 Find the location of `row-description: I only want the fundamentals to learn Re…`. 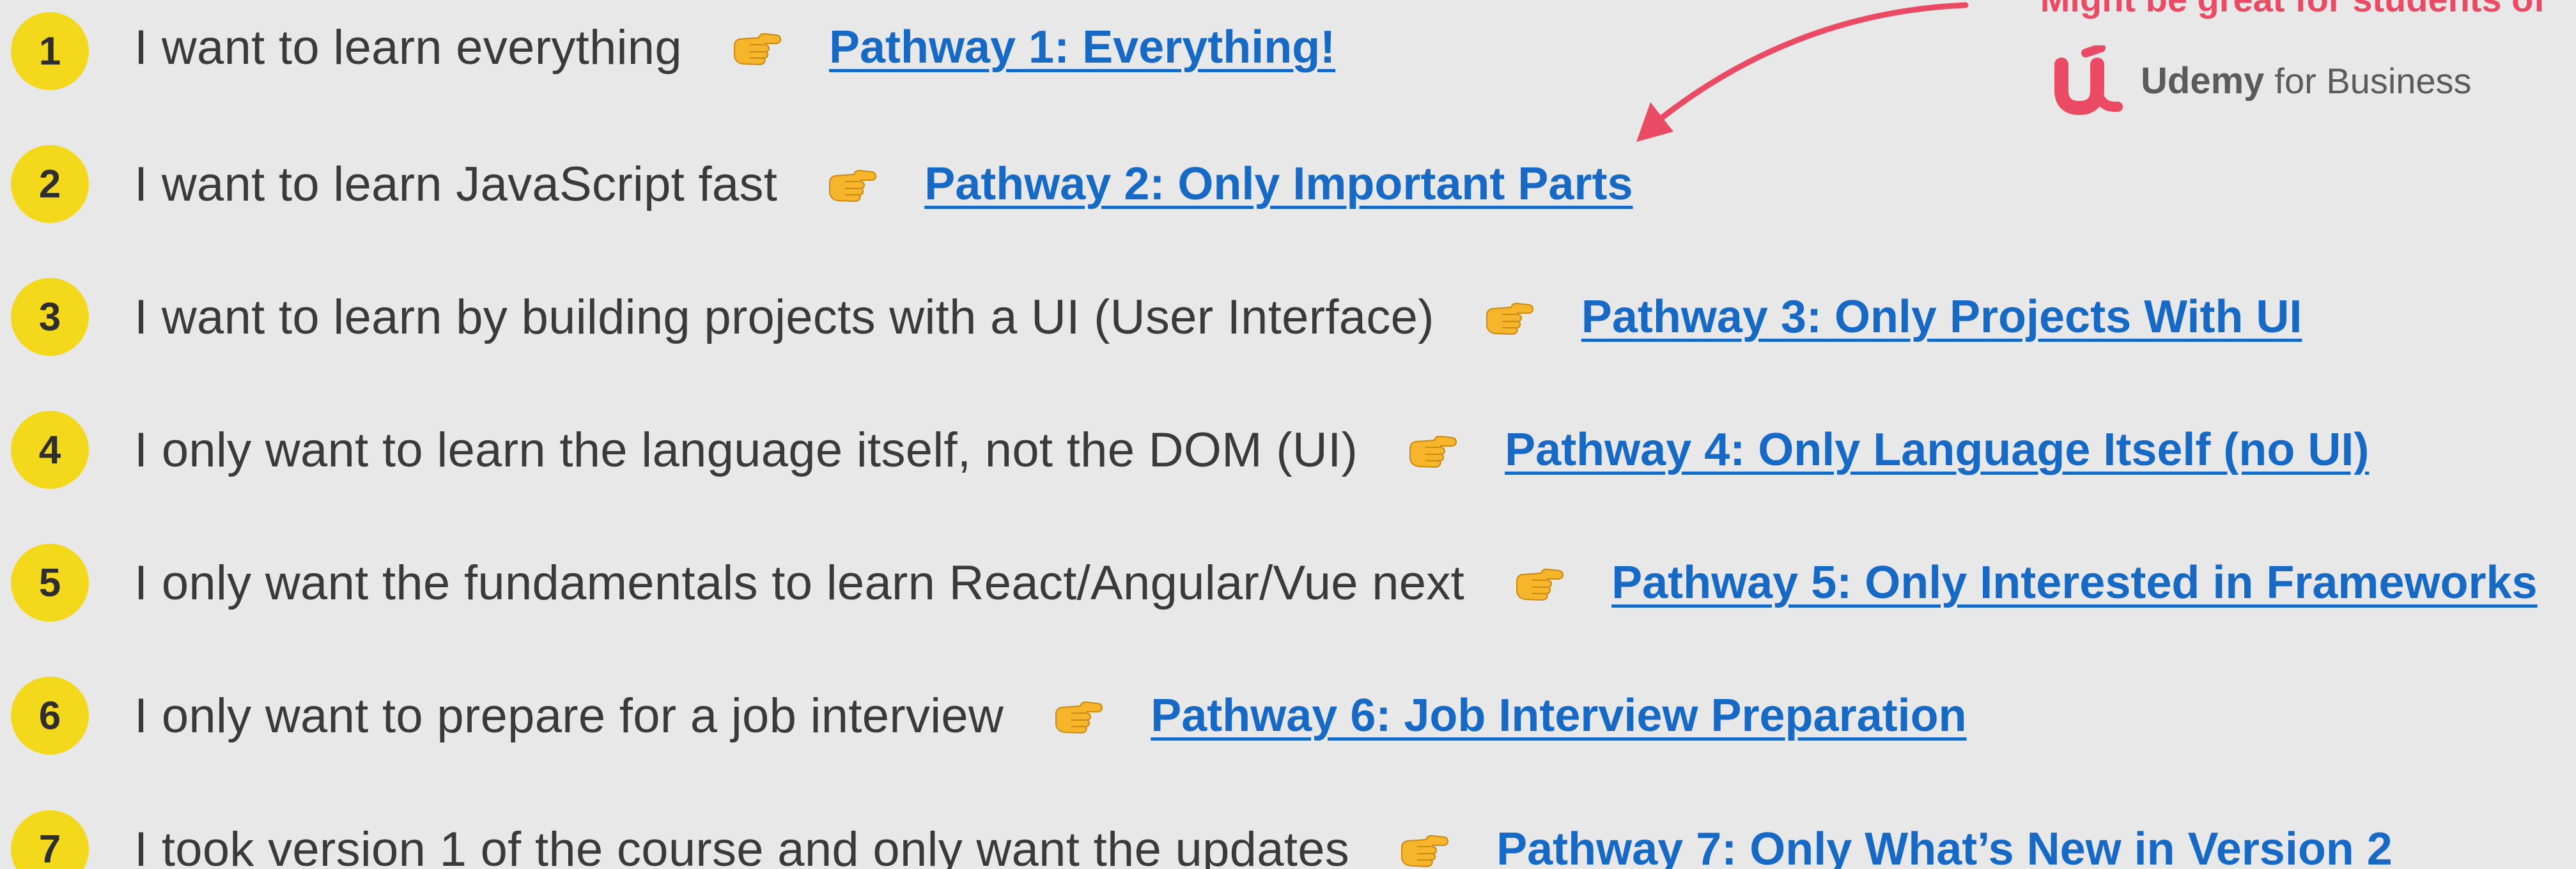

row-description: I only want the fundamentals to learn Re… is located at coordinates (800, 582).